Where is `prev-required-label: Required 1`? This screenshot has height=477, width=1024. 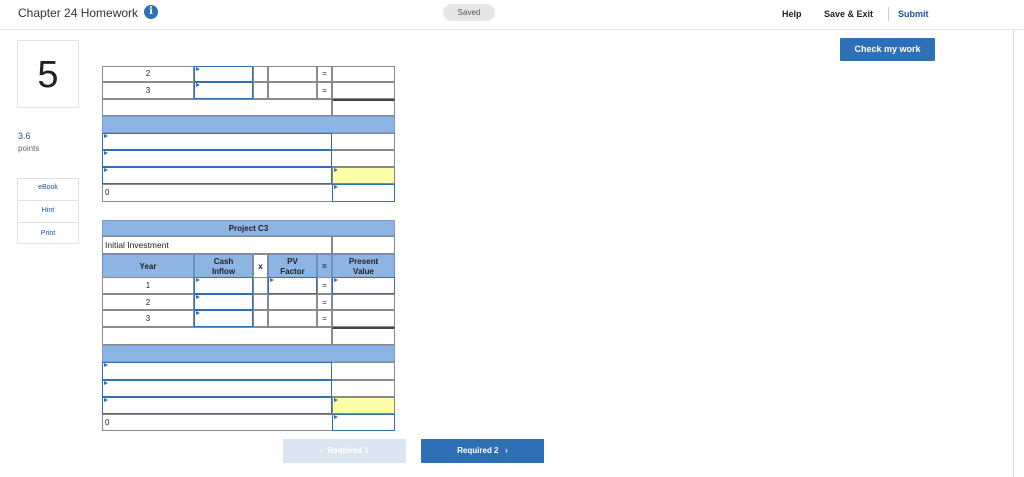 prev-required-label: Required 1 is located at coordinates (348, 450).